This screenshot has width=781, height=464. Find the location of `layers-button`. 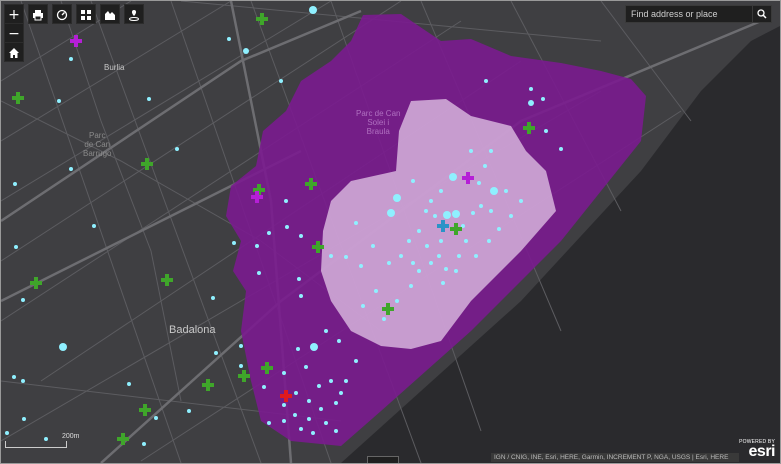

layers-button is located at coordinates (110, 14).